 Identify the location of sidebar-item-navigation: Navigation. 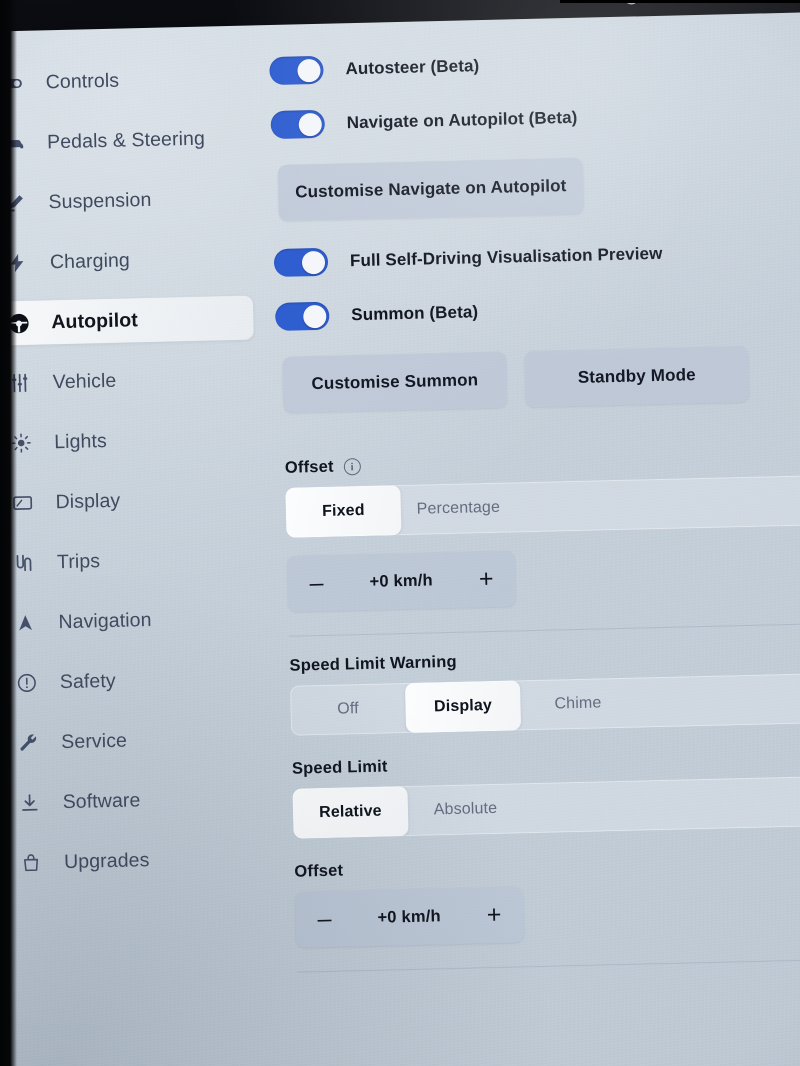
(130, 620).